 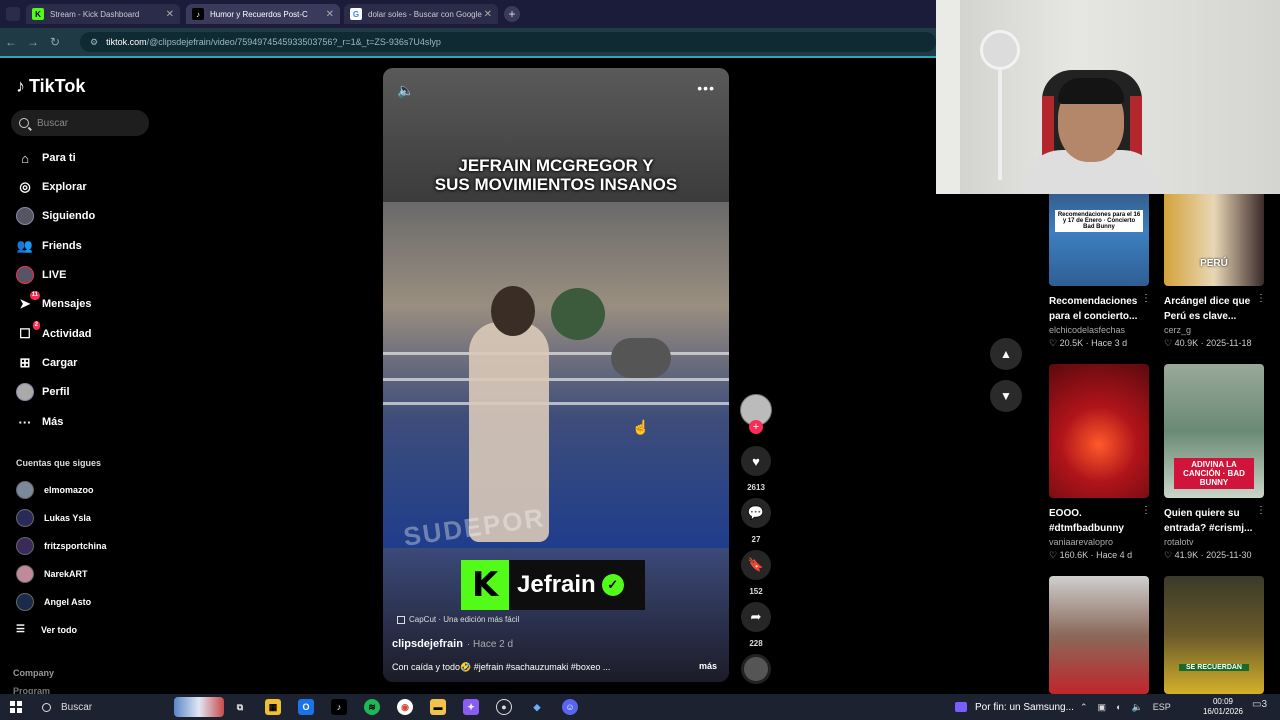 I want to click on search-input: Buscar, so click(x=80, y=123).